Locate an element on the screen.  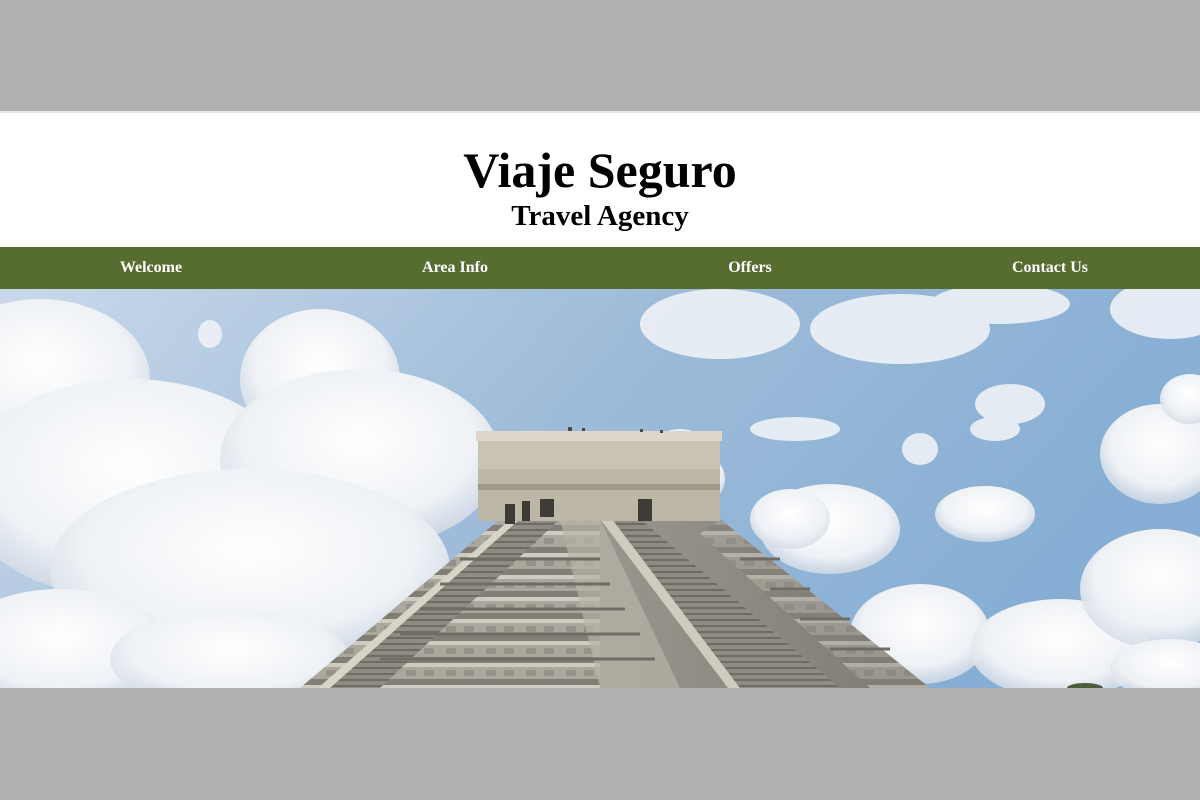
site-subtitle: Travel Agency is located at coordinates (600, 216).